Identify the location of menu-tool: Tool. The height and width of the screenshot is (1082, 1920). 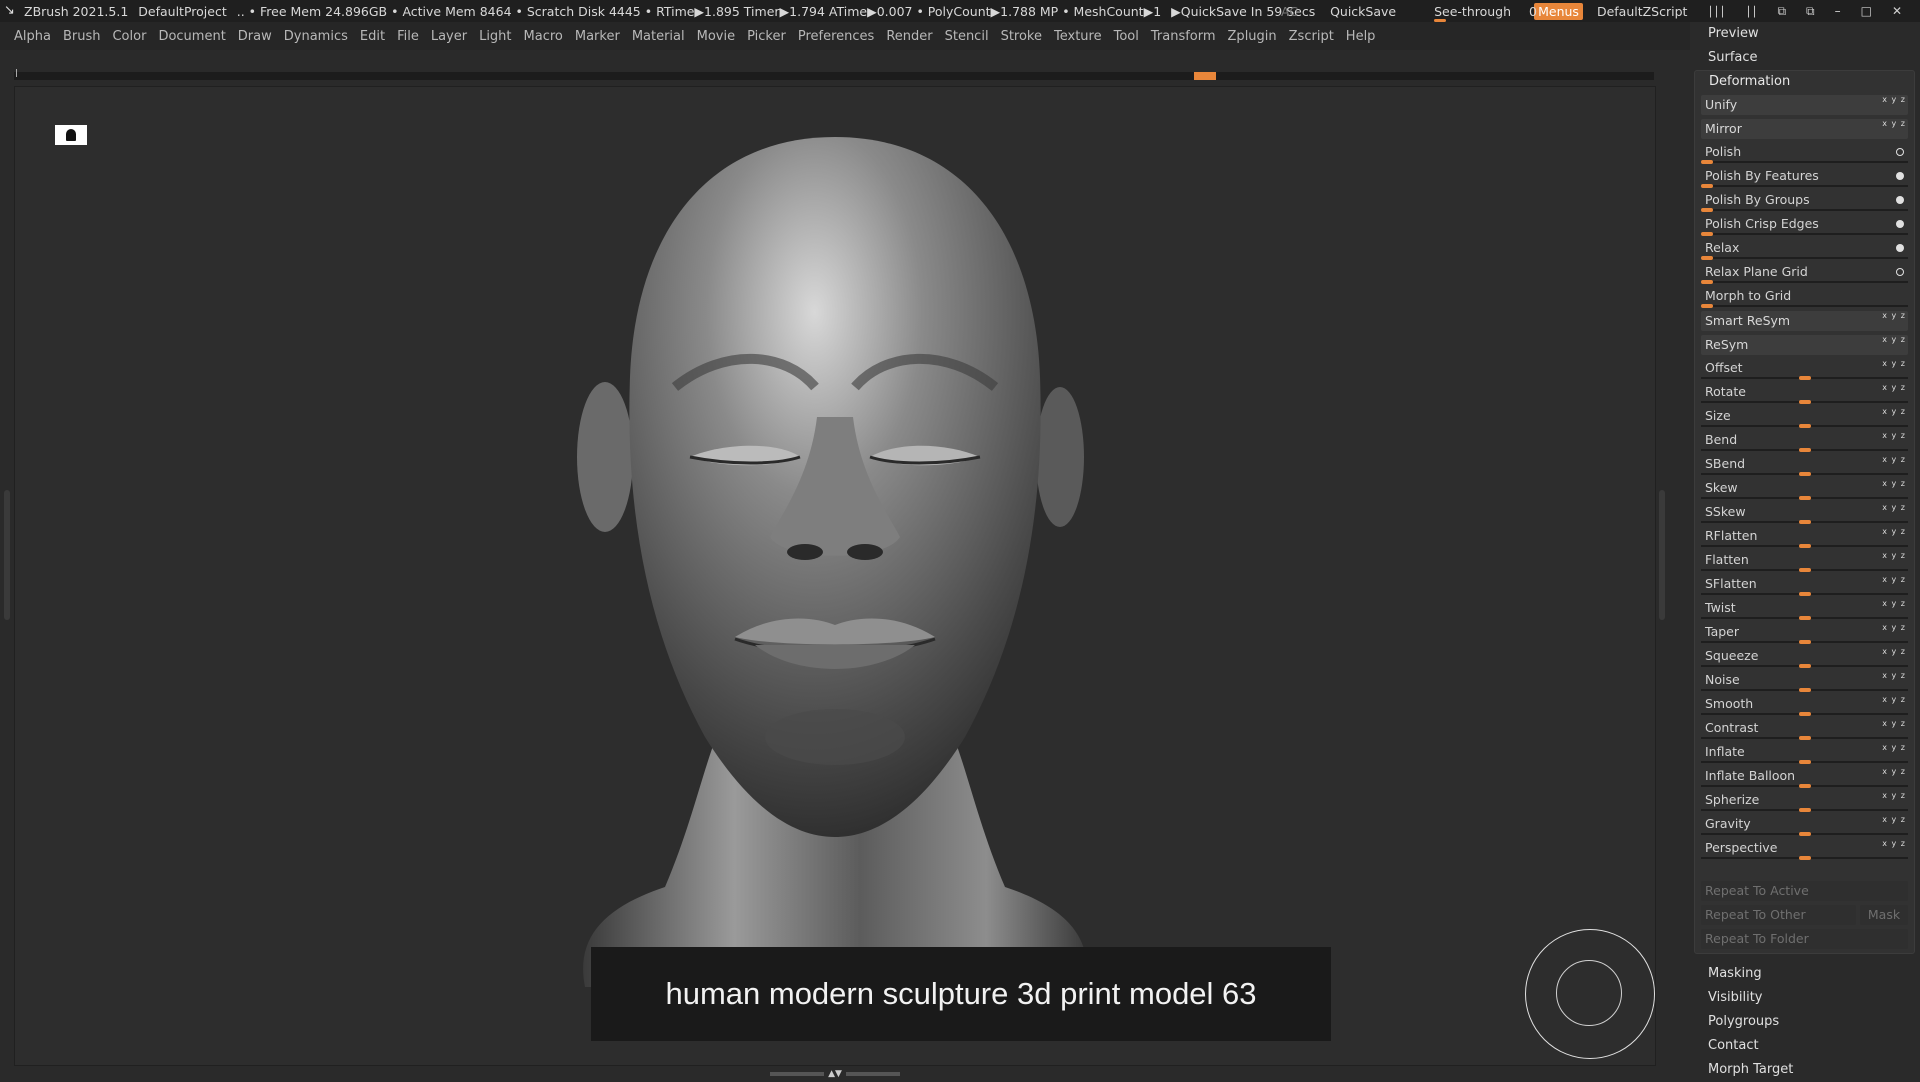
(1126, 36).